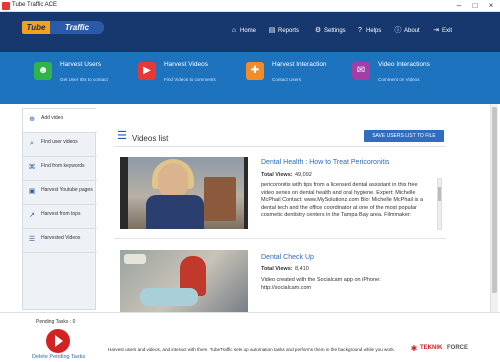 The width and height of the screenshot is (500, 362). I want to click on sidebar-item-harvest-from-tops: ↗ Harvest from tops, so click(60, 217).